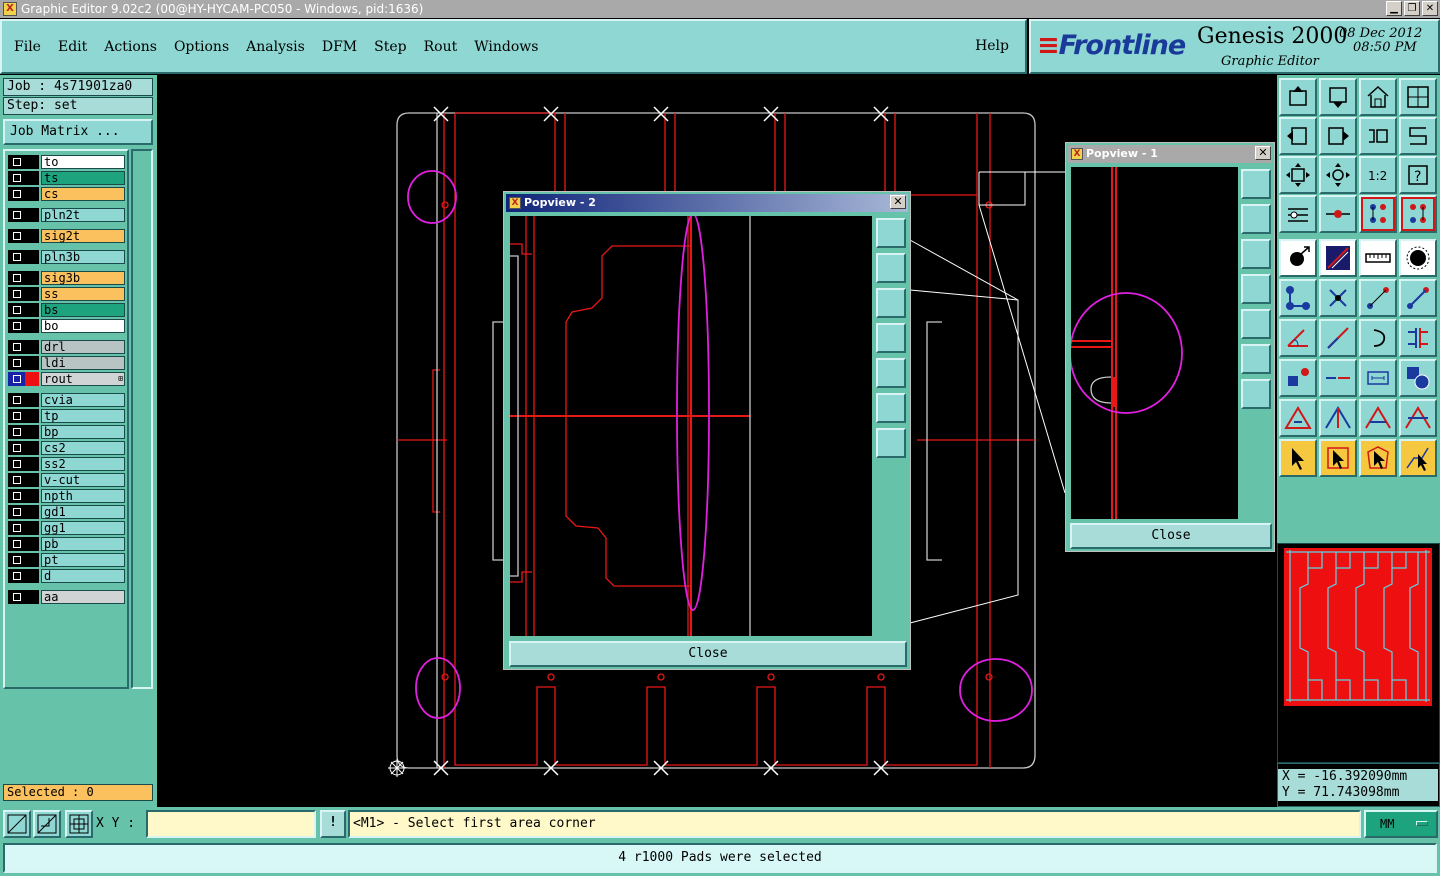 The width and height of the screenshot is (1440, 876). I want to click on layer-row-pln2t: pln2t, so click(66, 215).